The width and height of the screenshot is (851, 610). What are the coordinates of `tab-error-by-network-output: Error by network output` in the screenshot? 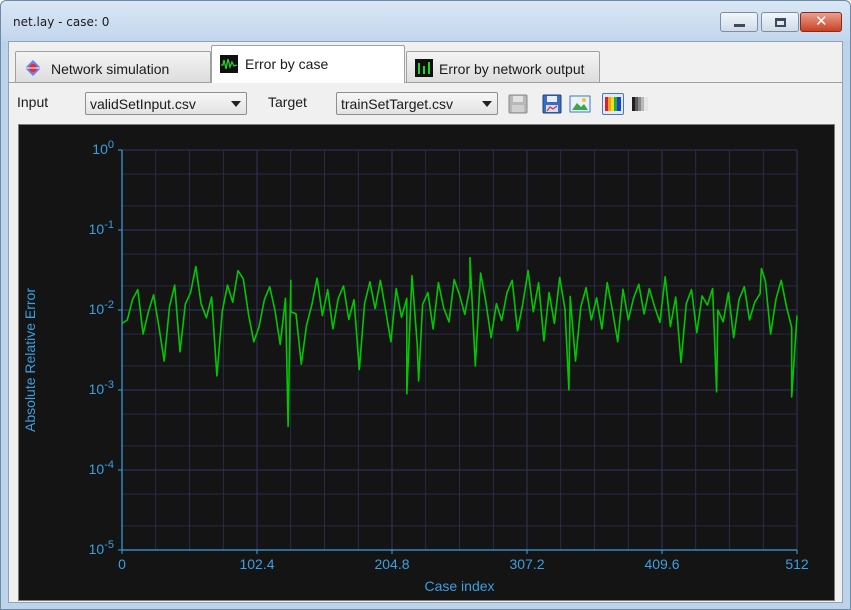 It's located at (503, 67).